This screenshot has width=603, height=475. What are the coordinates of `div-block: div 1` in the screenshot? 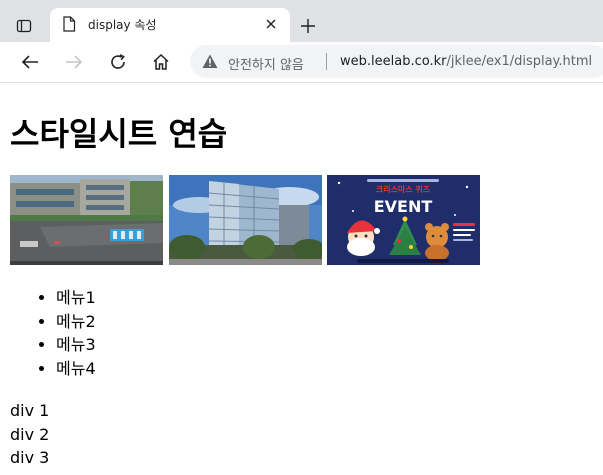 It's located at (30, 410).